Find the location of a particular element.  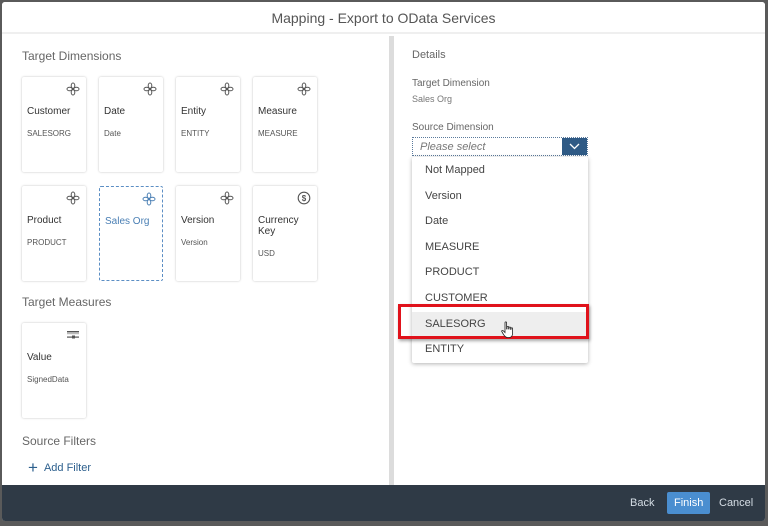

target-dimension-label: Target Dimension is located at coordinates (451, 83).